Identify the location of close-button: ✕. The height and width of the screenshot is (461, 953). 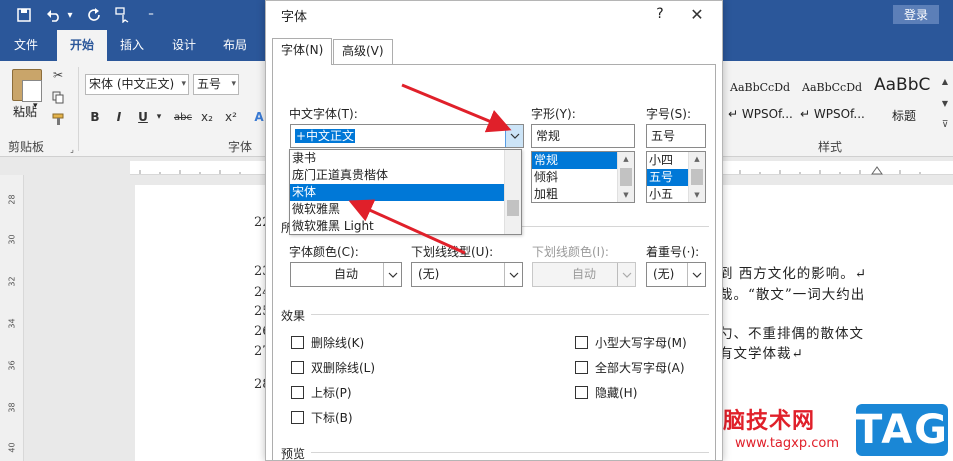
(697, 14).